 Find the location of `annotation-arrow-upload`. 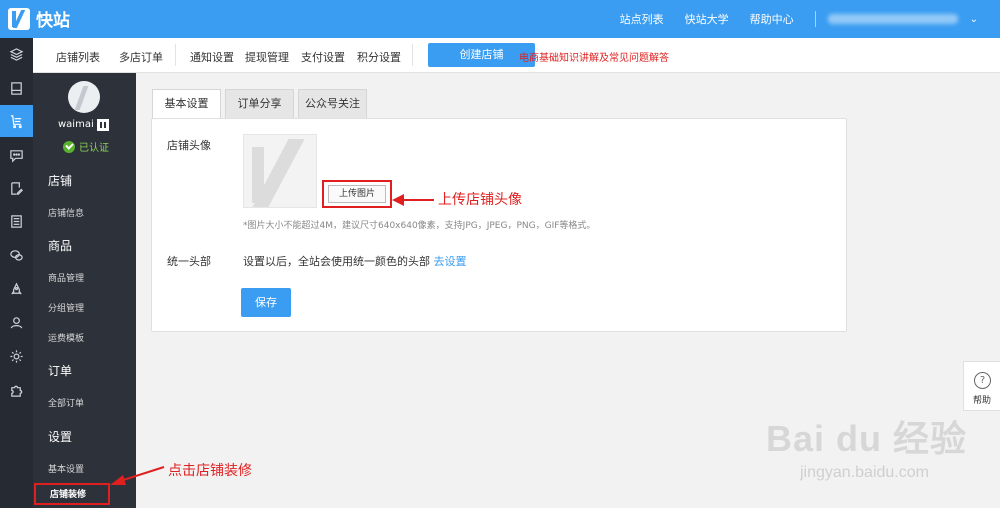

annotation-arrow-upload is located at coordinates (413, 200).